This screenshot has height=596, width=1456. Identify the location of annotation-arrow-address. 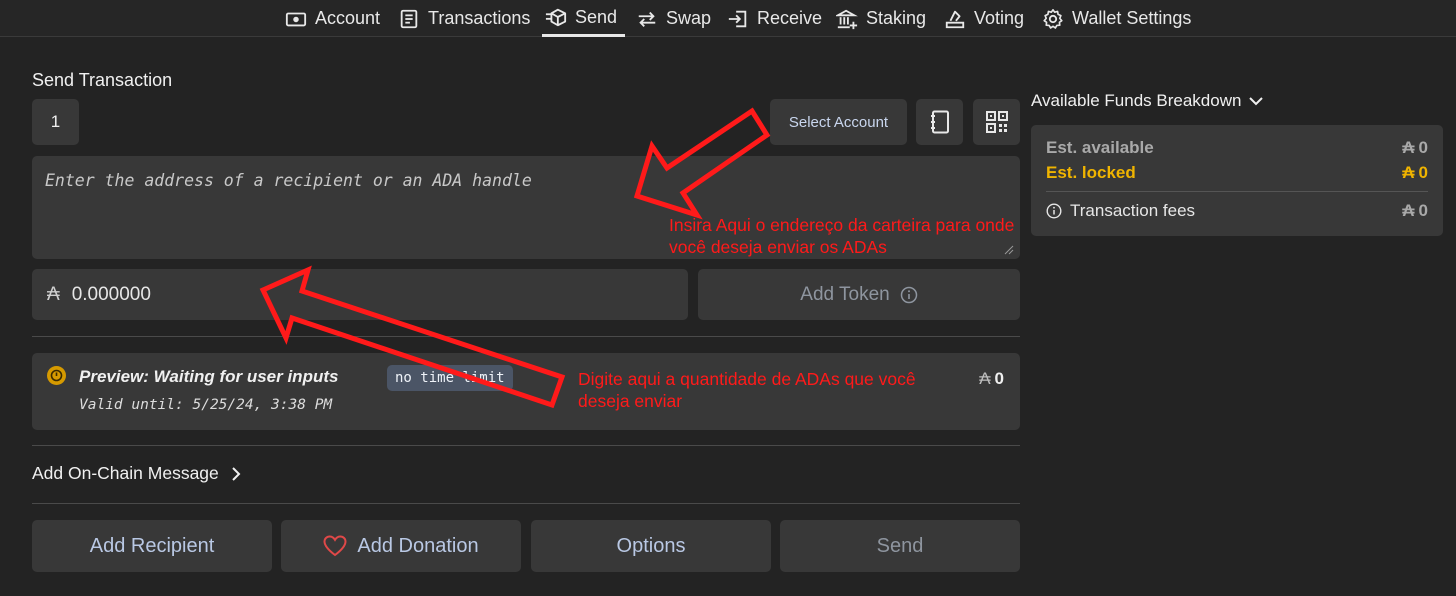
(702, 163).